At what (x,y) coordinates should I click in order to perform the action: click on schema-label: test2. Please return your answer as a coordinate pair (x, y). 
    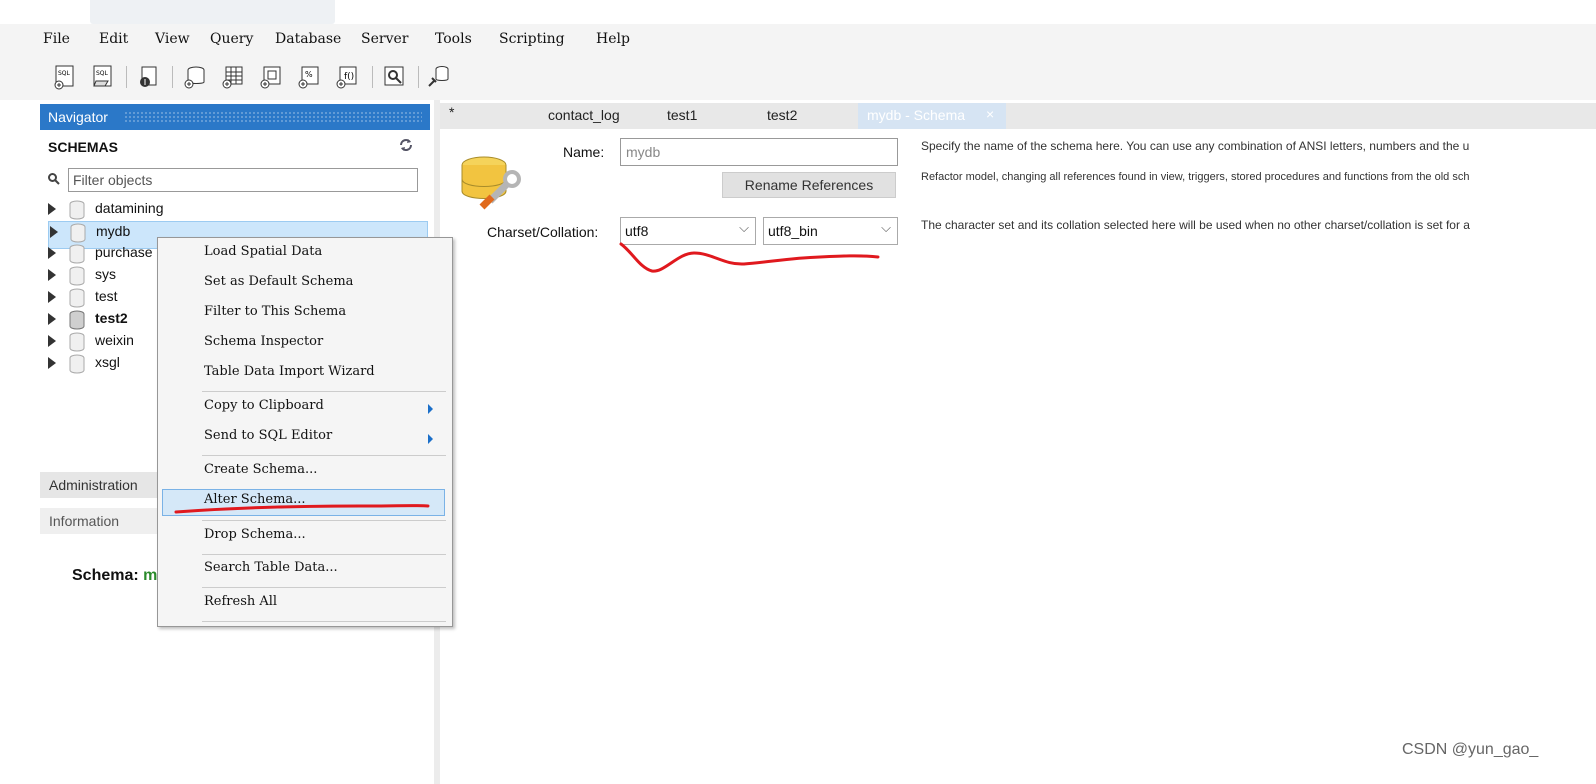
    Looking at the image, I should click on (111, 318).